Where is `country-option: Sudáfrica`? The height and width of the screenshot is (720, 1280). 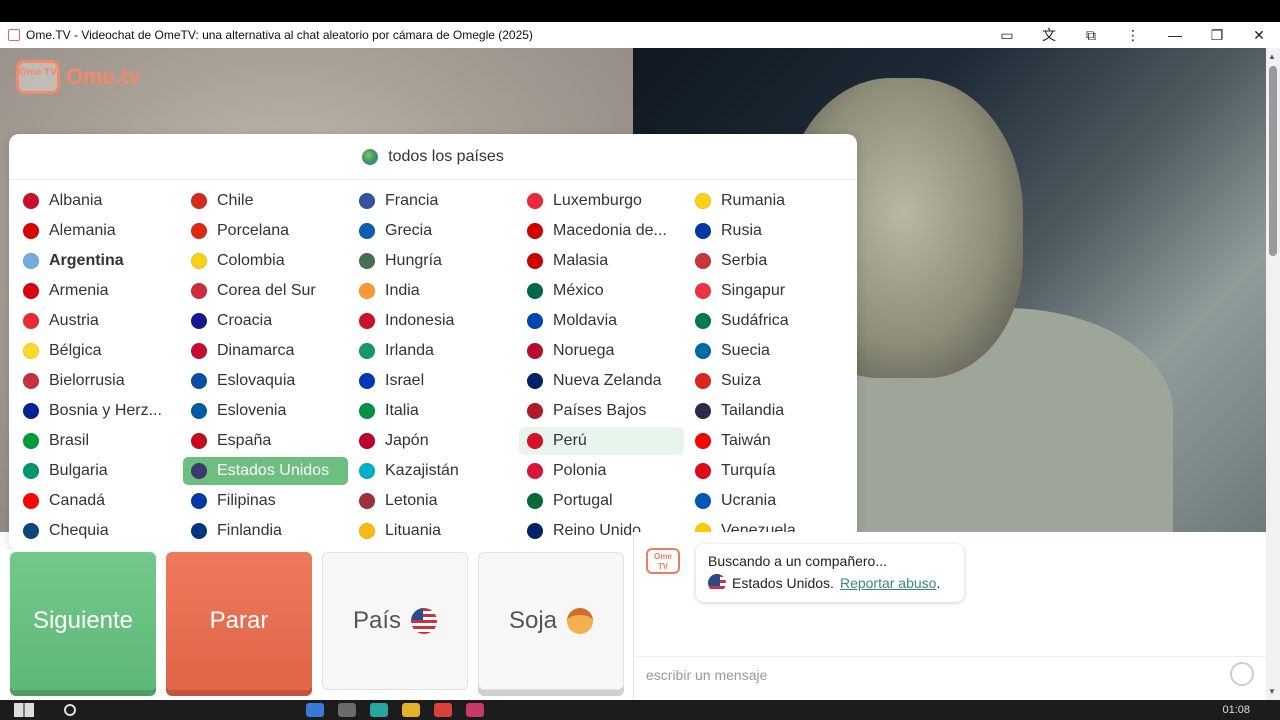 country-option: Sudáfrica is located at coordinates (769, 321).